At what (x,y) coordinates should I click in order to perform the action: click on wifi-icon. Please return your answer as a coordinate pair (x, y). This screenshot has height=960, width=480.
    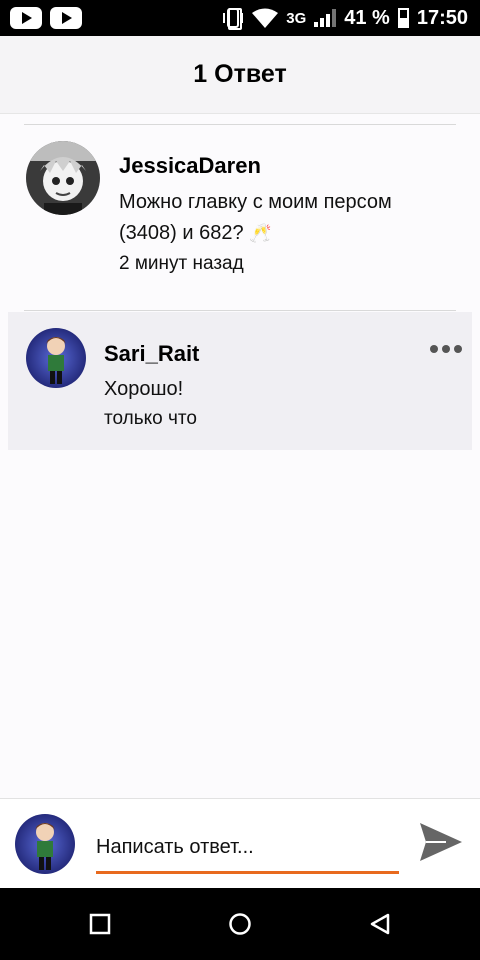
    Looking at the image, I should click on (265, 18).